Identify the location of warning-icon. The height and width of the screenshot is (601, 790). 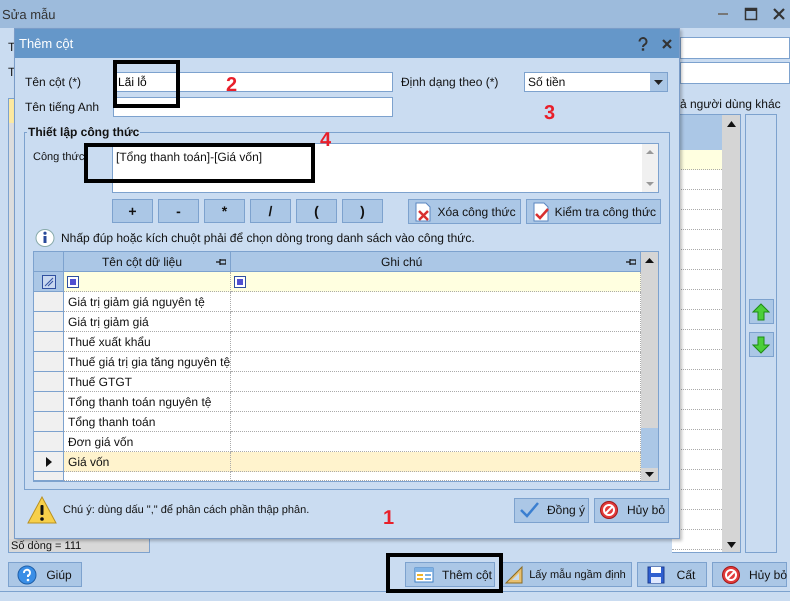
(42, 510).